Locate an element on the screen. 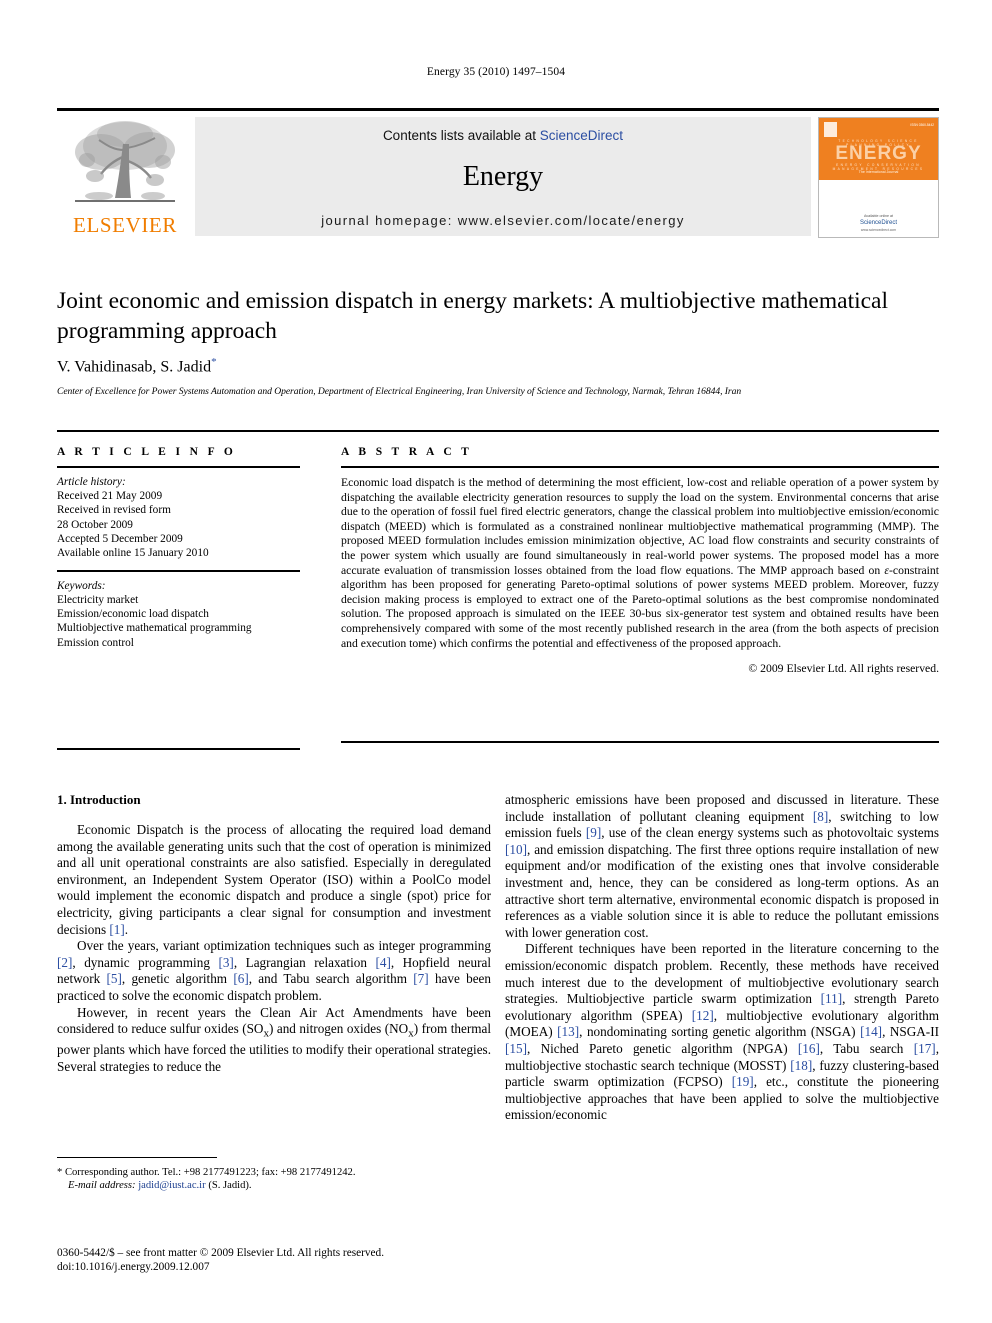  cover-sciencedirect-label: ScienceDirect is located at coordinates (878, 223).